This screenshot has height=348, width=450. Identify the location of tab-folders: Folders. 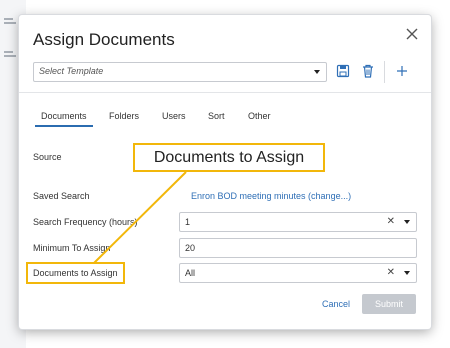
(124, 116).